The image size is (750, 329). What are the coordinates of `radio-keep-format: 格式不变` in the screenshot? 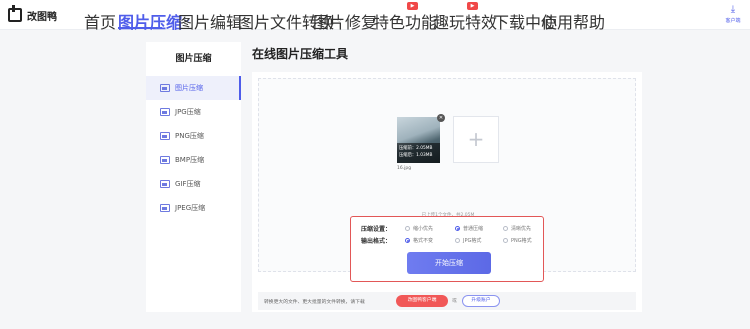 It's located at (419, 240).